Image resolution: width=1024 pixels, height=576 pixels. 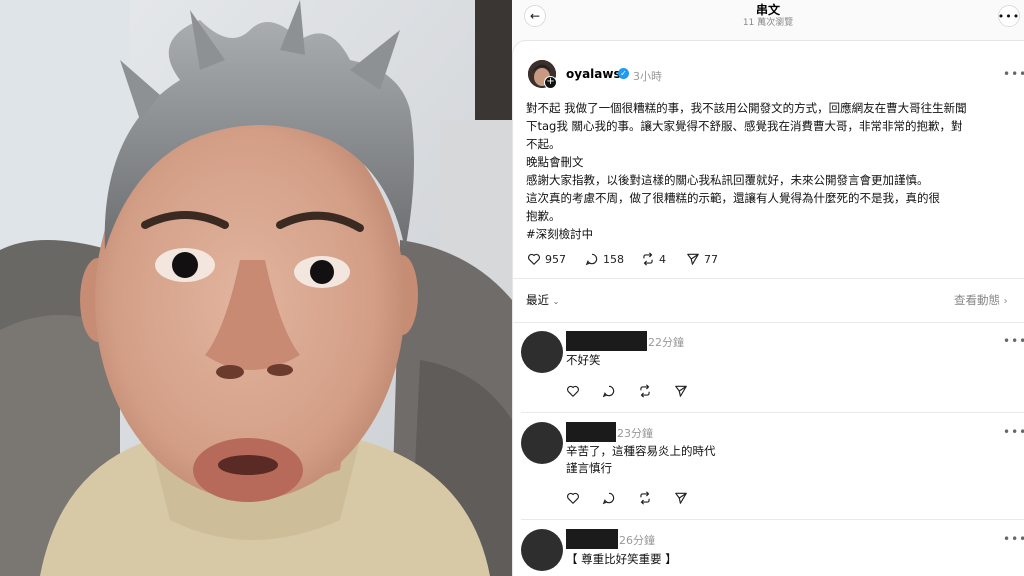 I want to click on comment-text: 【 尊重比好笑重要 】, so click(x=621, y=559).